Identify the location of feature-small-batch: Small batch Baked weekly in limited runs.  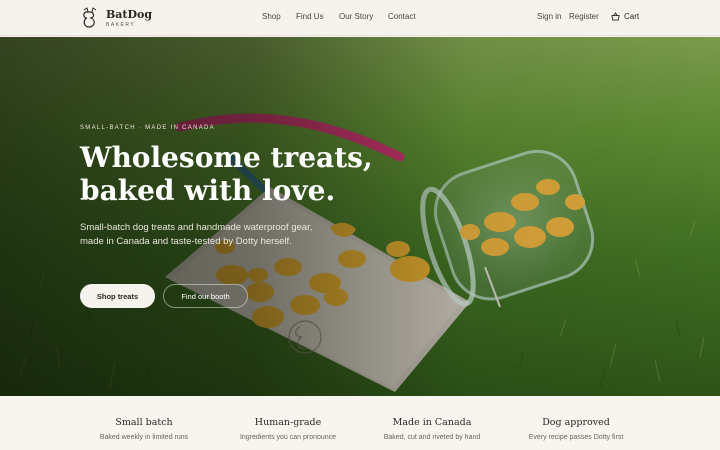
(144, 429).